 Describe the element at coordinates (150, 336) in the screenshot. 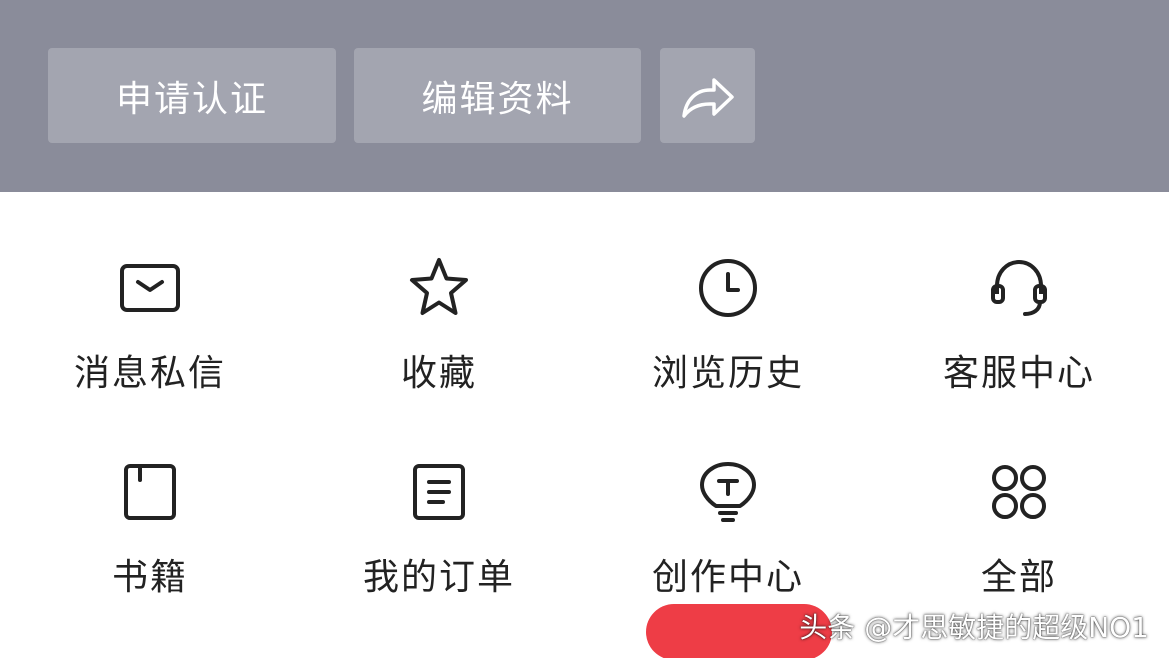

I see `grid-item-messages: 消息私信` at that location.